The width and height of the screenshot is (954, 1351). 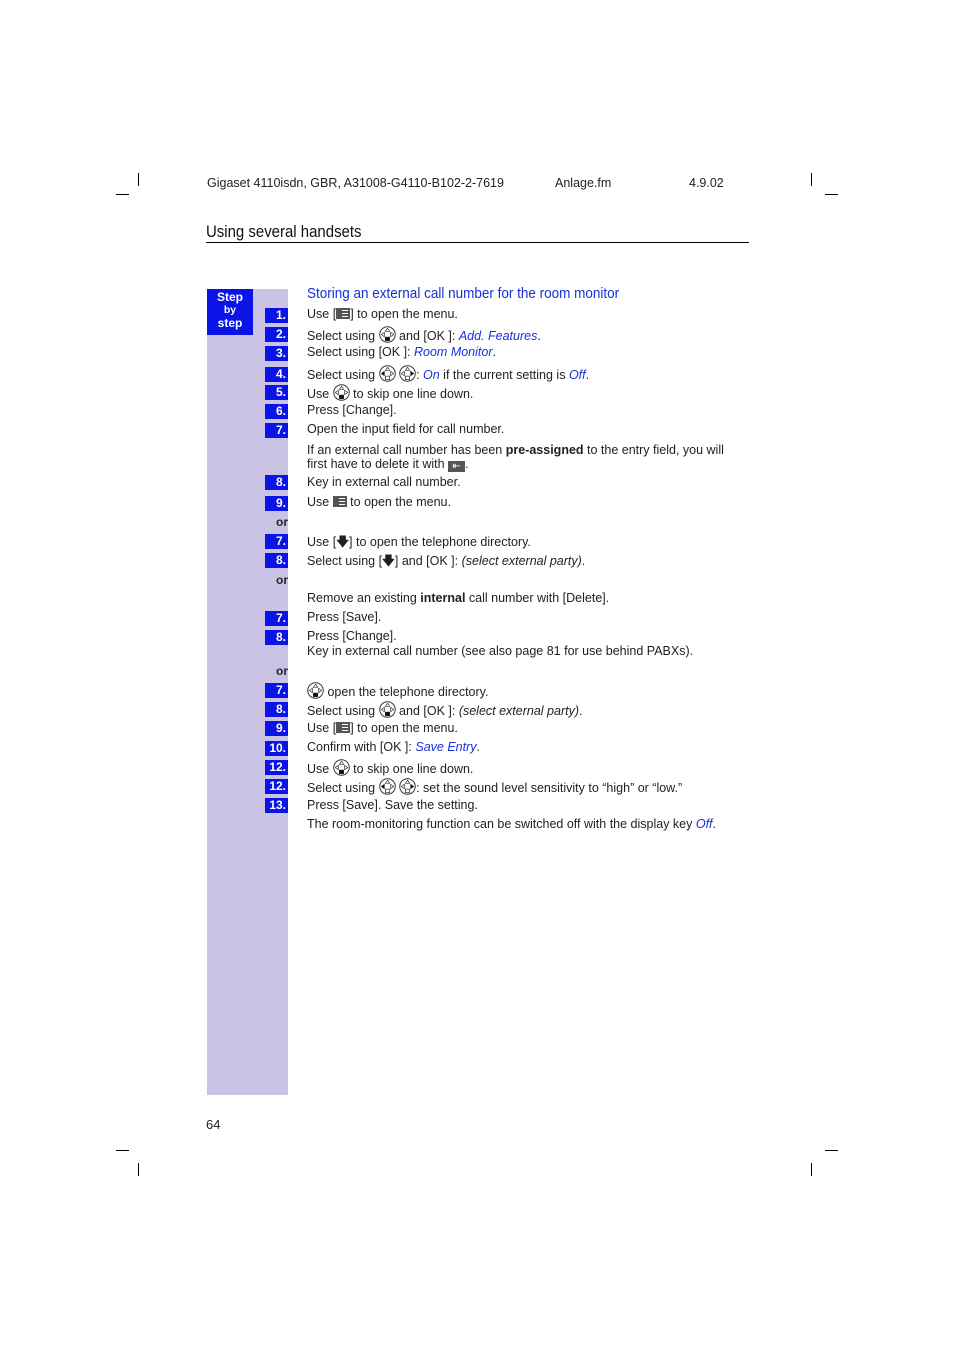 I want to click on alt1-step-7-text: Use [🡇] to open the telephone directory., so click(x=419, y=543).